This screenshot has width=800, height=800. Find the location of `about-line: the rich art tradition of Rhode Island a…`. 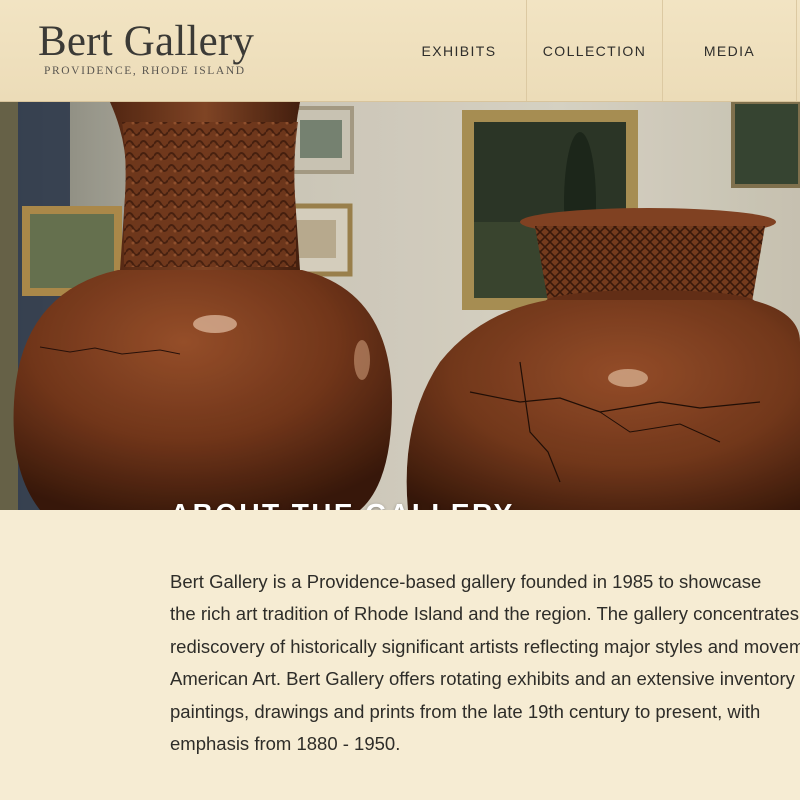

about-line: the rich art tradition of Rhode Island a… is located at coordinates (485, 614).